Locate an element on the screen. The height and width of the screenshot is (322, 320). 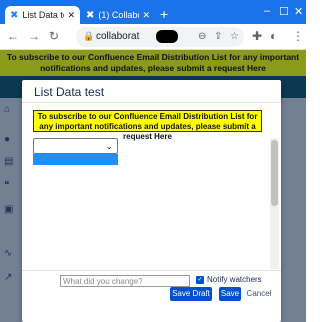
browser-toolbar: ← → ↻ 🔒 collaboratom... ⊖ ⇪ ☆ ✚ ◐ ⋮ is located at coordinates (153, 37).